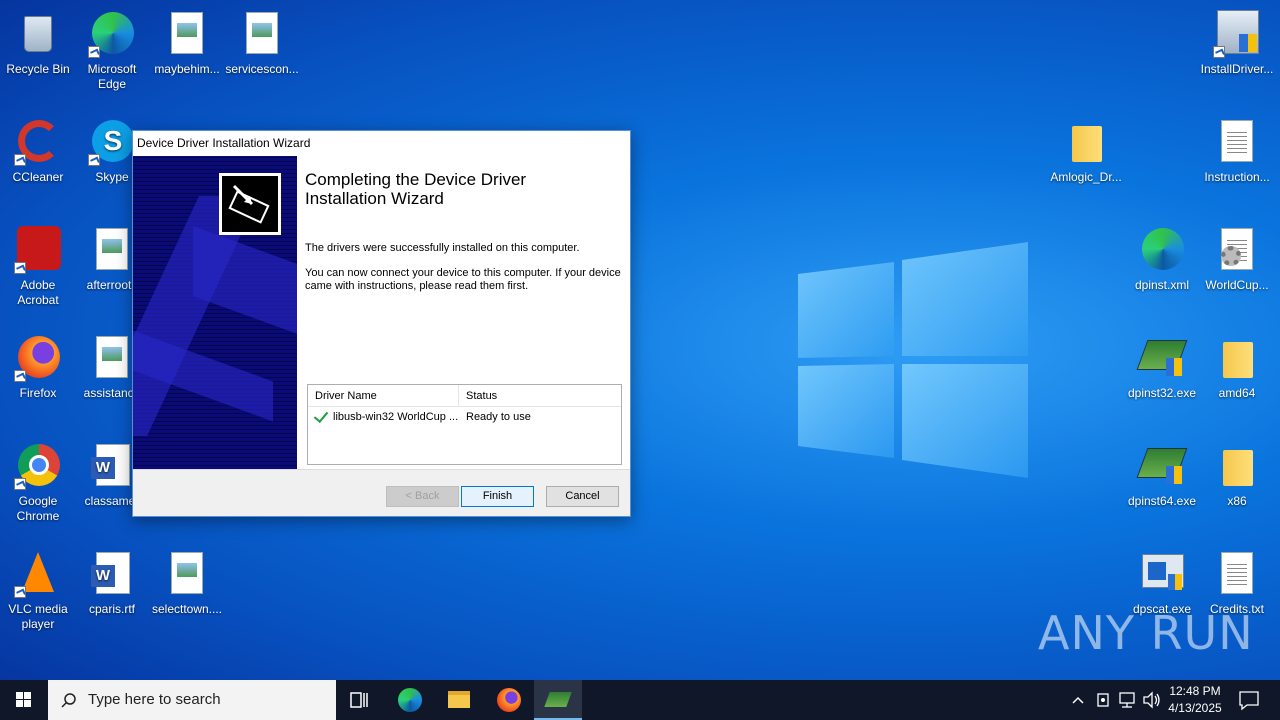  What do you see at coordinates (640, 700) in the screenshot?
I see `taskbar: Type here to search 12:48 PM 4/13/2025` at bounding box center [640, 700].